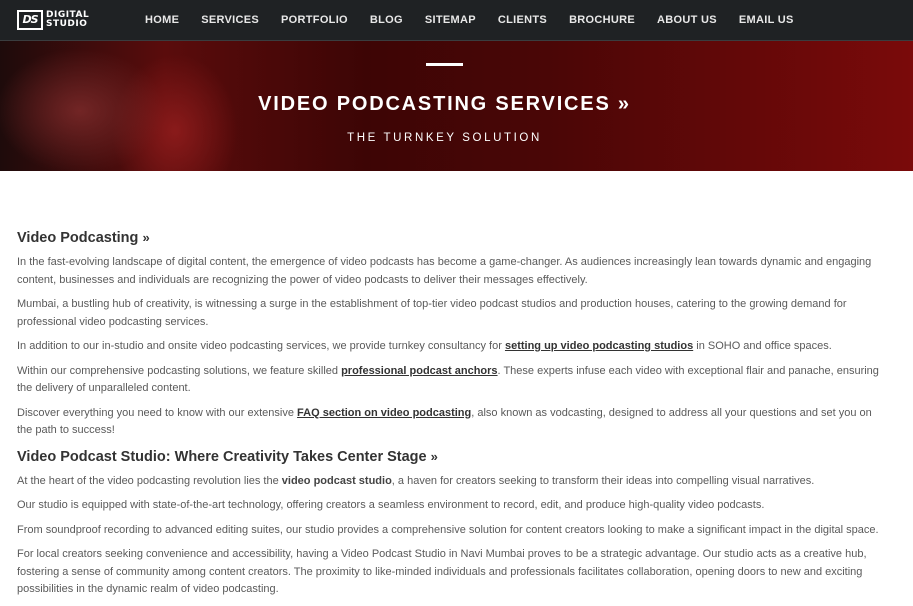  I want to click on nav-item-home: HOME, so click(162, 20).